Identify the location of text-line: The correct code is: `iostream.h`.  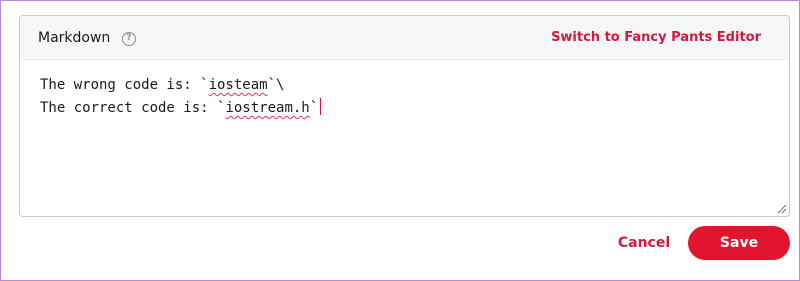
(404, 108).